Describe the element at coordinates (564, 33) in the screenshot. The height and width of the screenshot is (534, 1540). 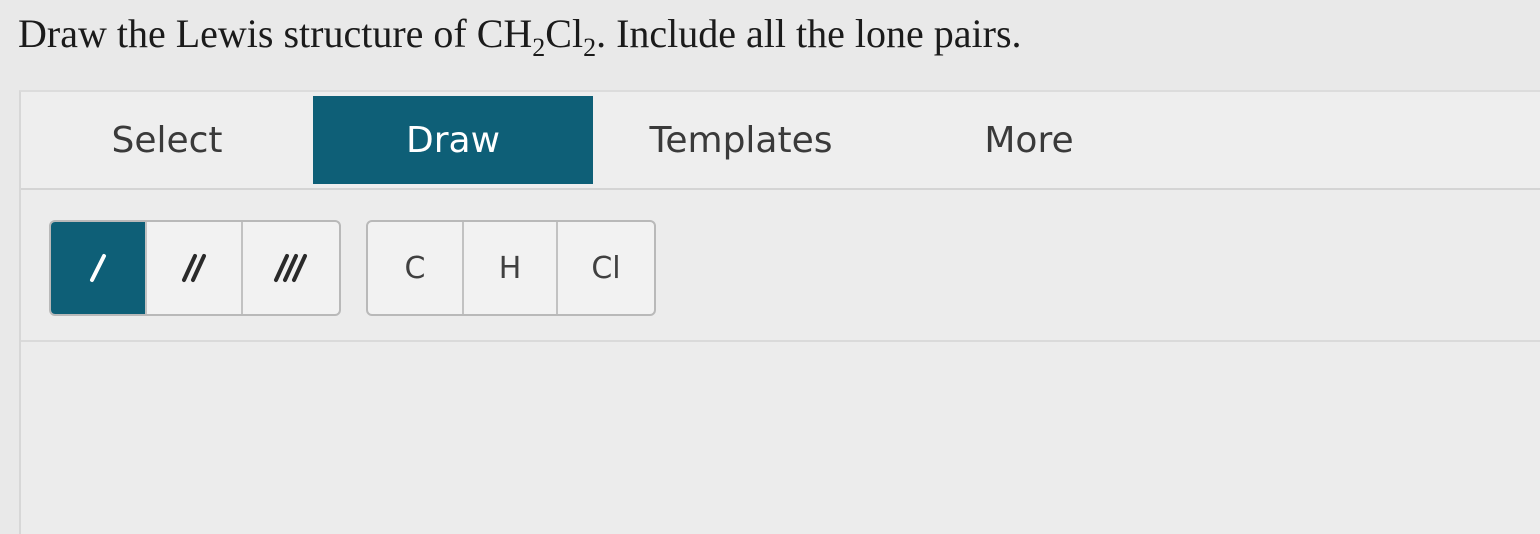
I see `question-formula-cl: Cl` at that location.